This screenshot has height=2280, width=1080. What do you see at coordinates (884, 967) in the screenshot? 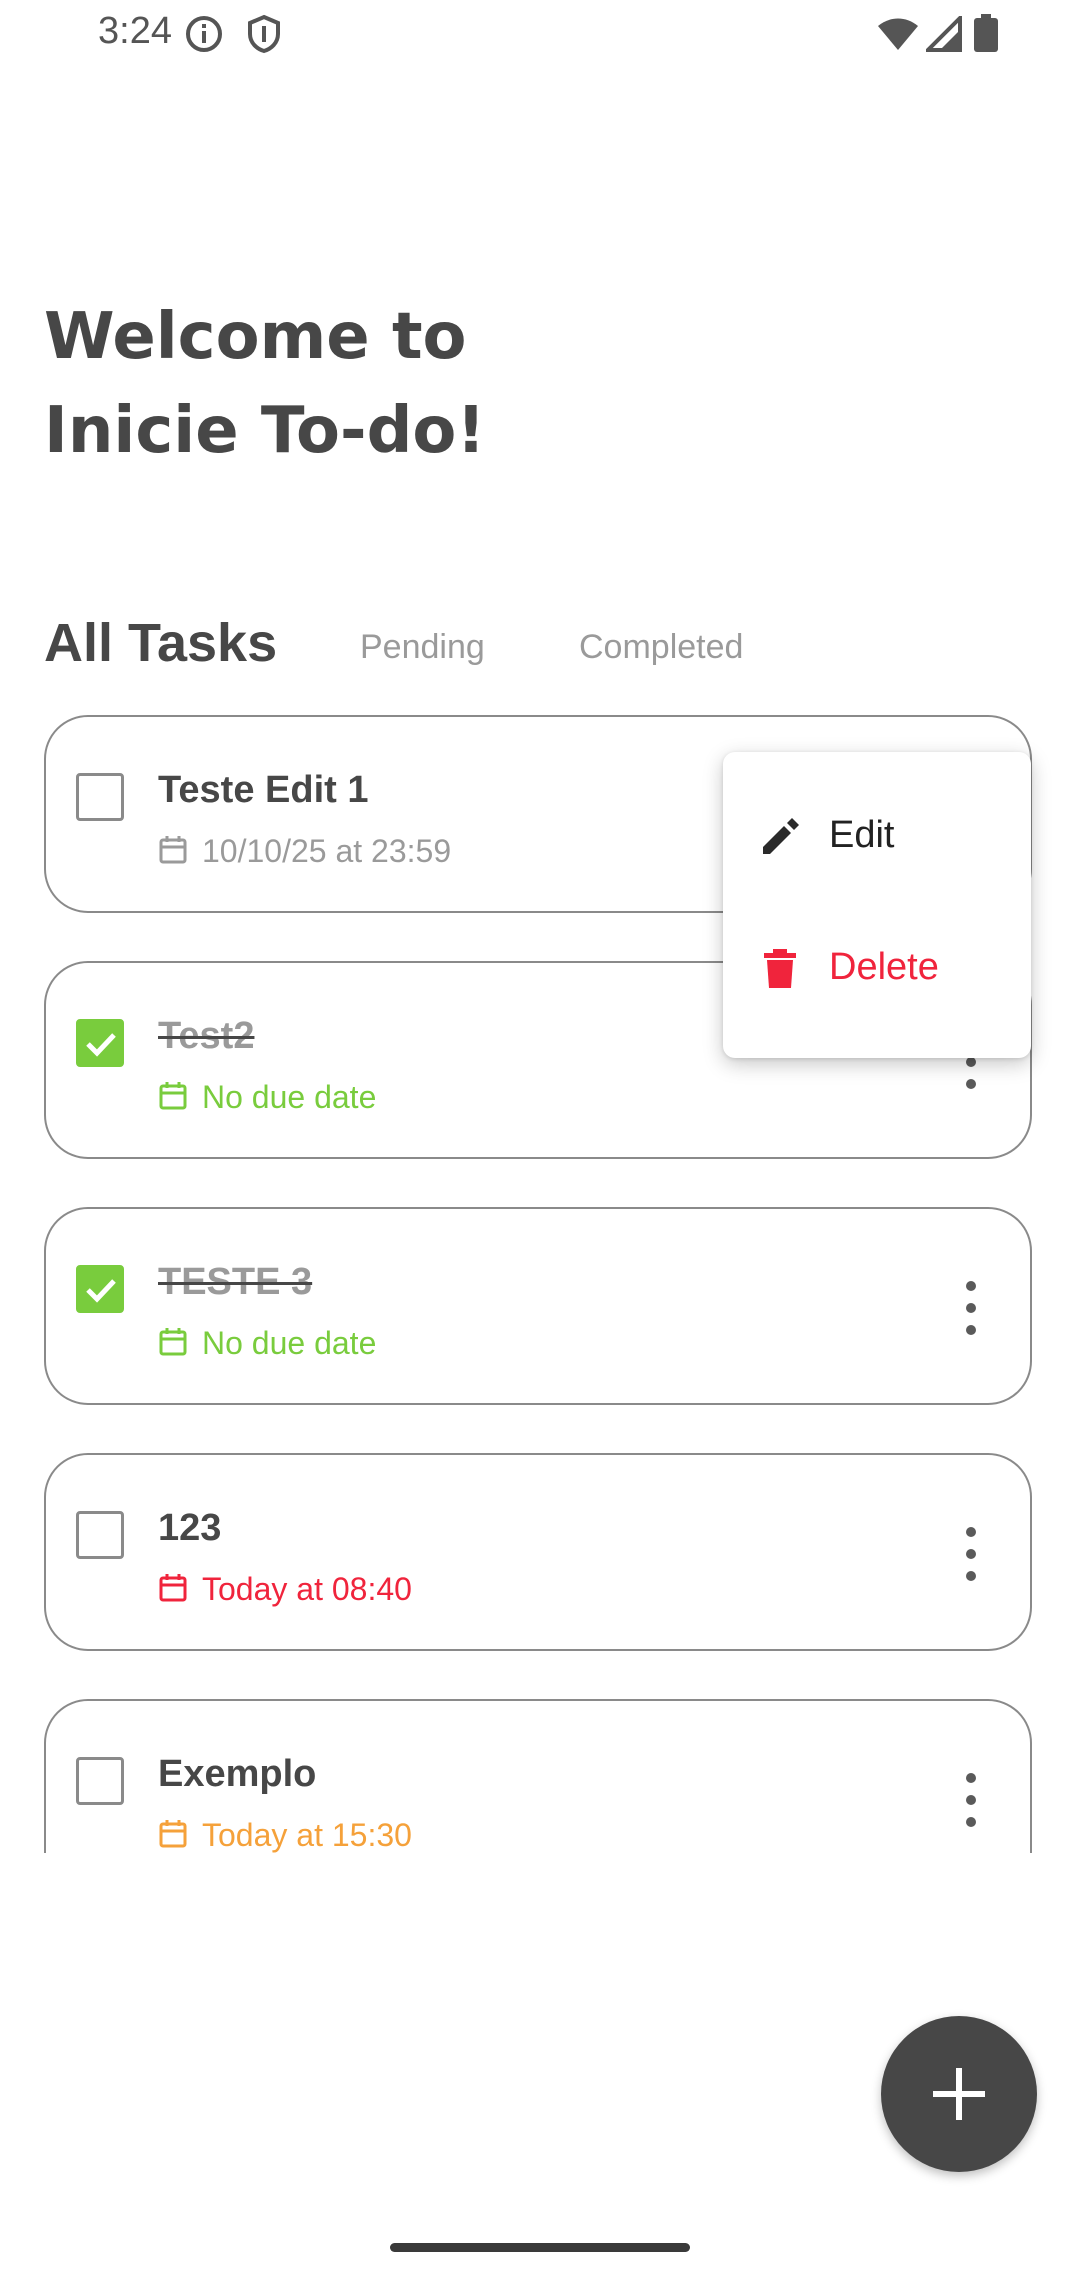
I see `delete-label: Delete` at bounding box center [884, 967].